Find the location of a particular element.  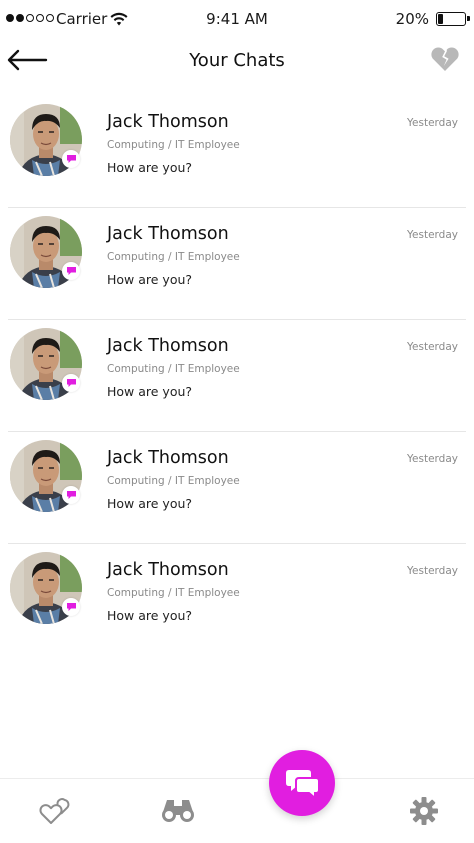

broken-heart-button is located at coordinates (445, 58).